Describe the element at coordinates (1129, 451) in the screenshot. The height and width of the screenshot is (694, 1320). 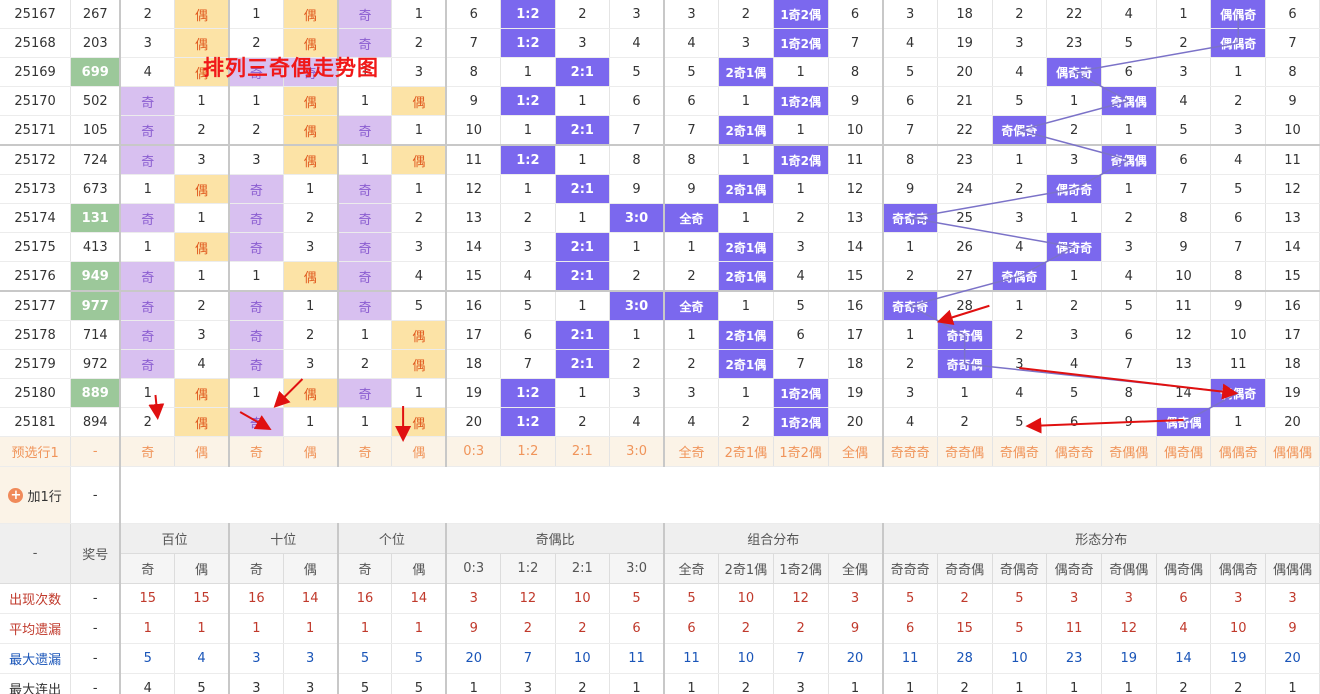
I see `preselect-option: 奇偶偶` at that location.